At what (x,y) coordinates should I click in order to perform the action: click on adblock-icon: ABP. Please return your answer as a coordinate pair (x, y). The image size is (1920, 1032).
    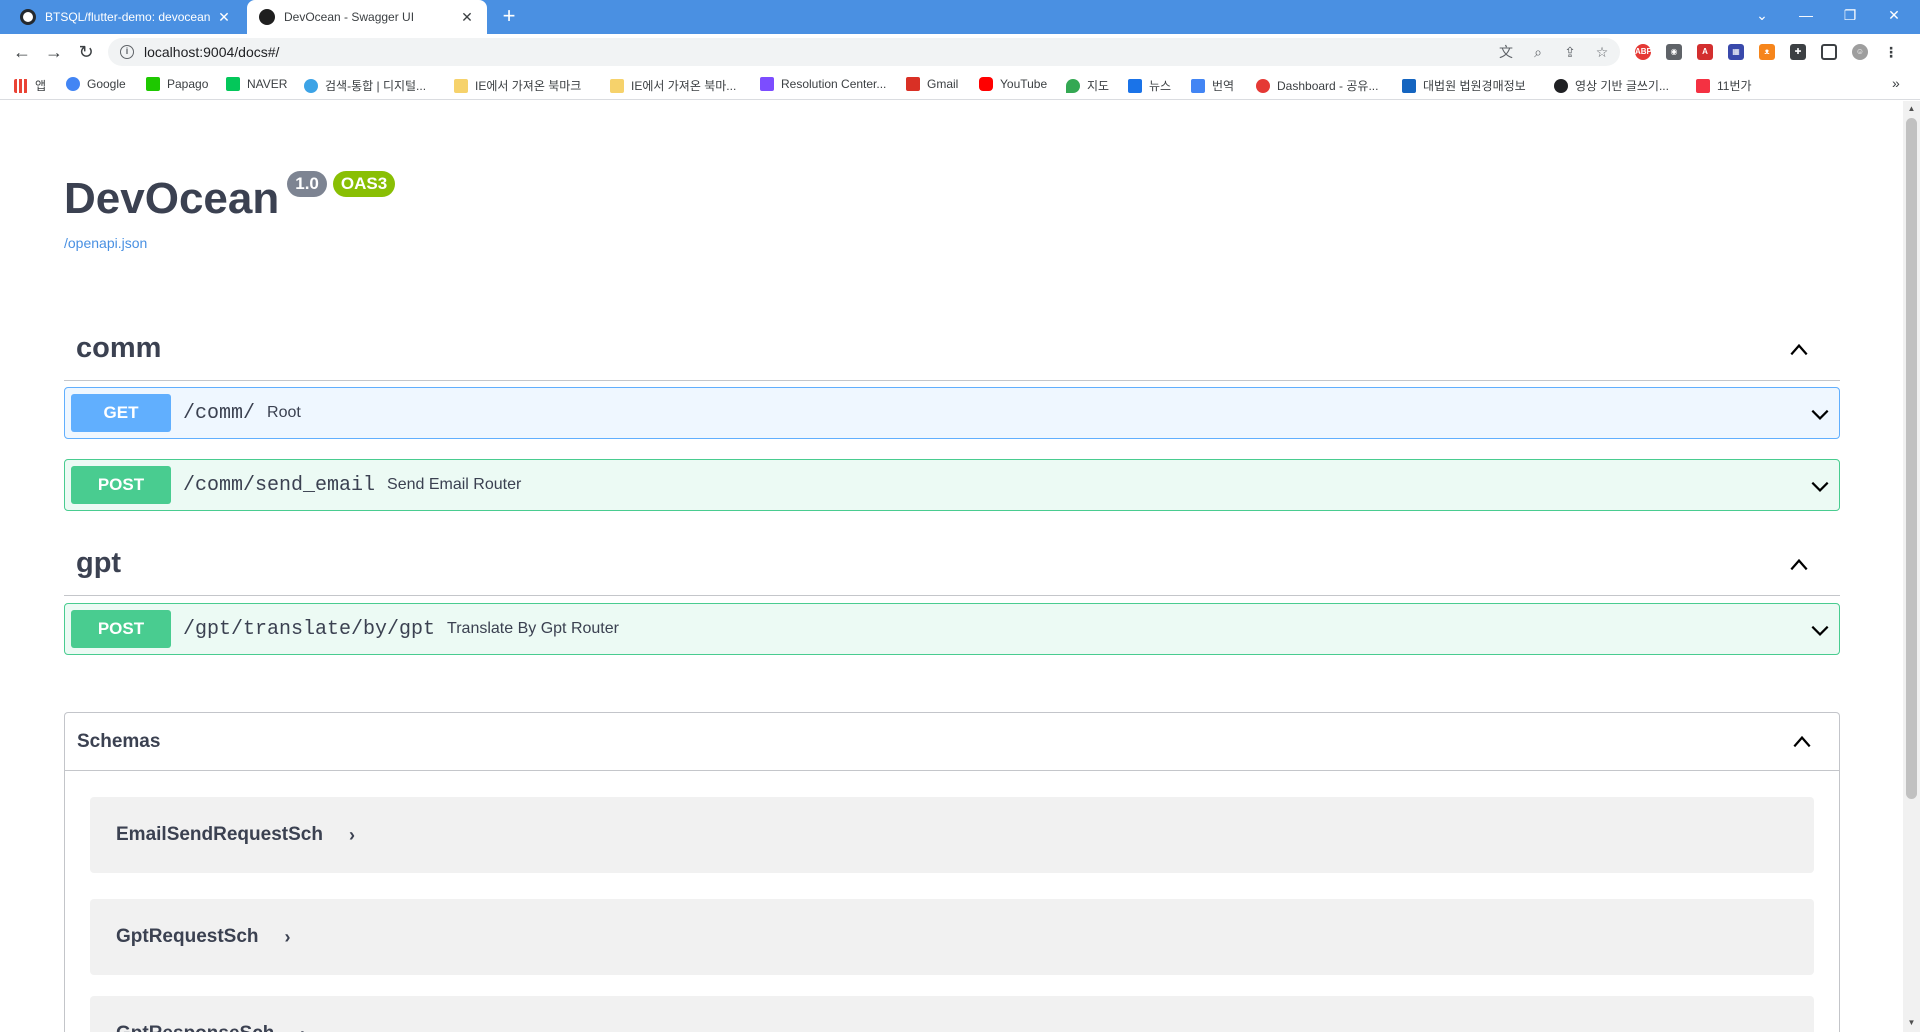
    Looking at the image, I should click on (1643, 52).